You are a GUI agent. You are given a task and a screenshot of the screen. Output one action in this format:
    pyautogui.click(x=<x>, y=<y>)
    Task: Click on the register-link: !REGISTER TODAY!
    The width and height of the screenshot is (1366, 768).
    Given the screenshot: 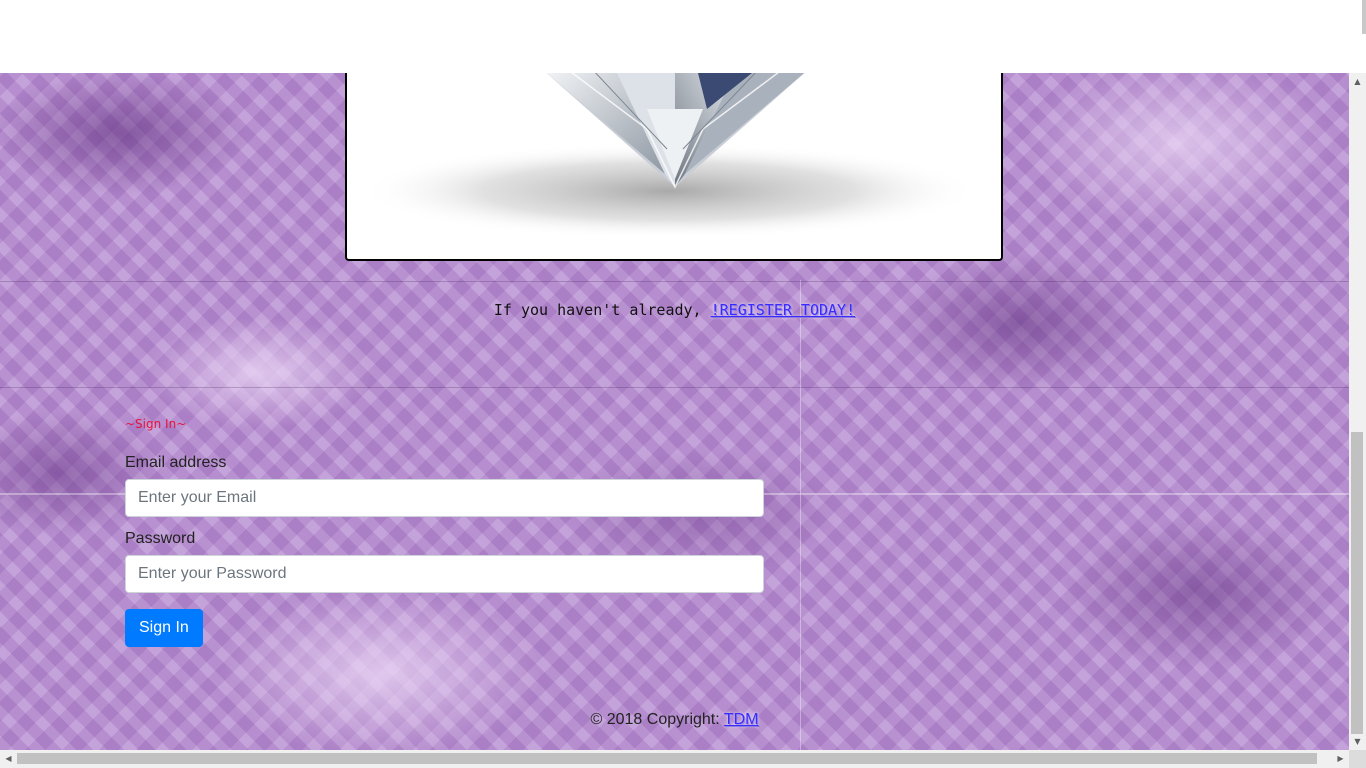 What is the action you would take?
    pyautogui.click(x=783, y=310)
    